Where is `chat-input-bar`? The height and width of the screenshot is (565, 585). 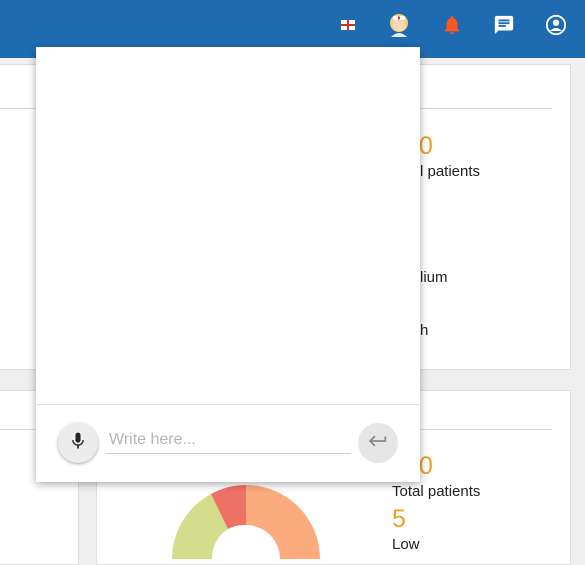
chat-input-bar is located at coordinates (228, 443).